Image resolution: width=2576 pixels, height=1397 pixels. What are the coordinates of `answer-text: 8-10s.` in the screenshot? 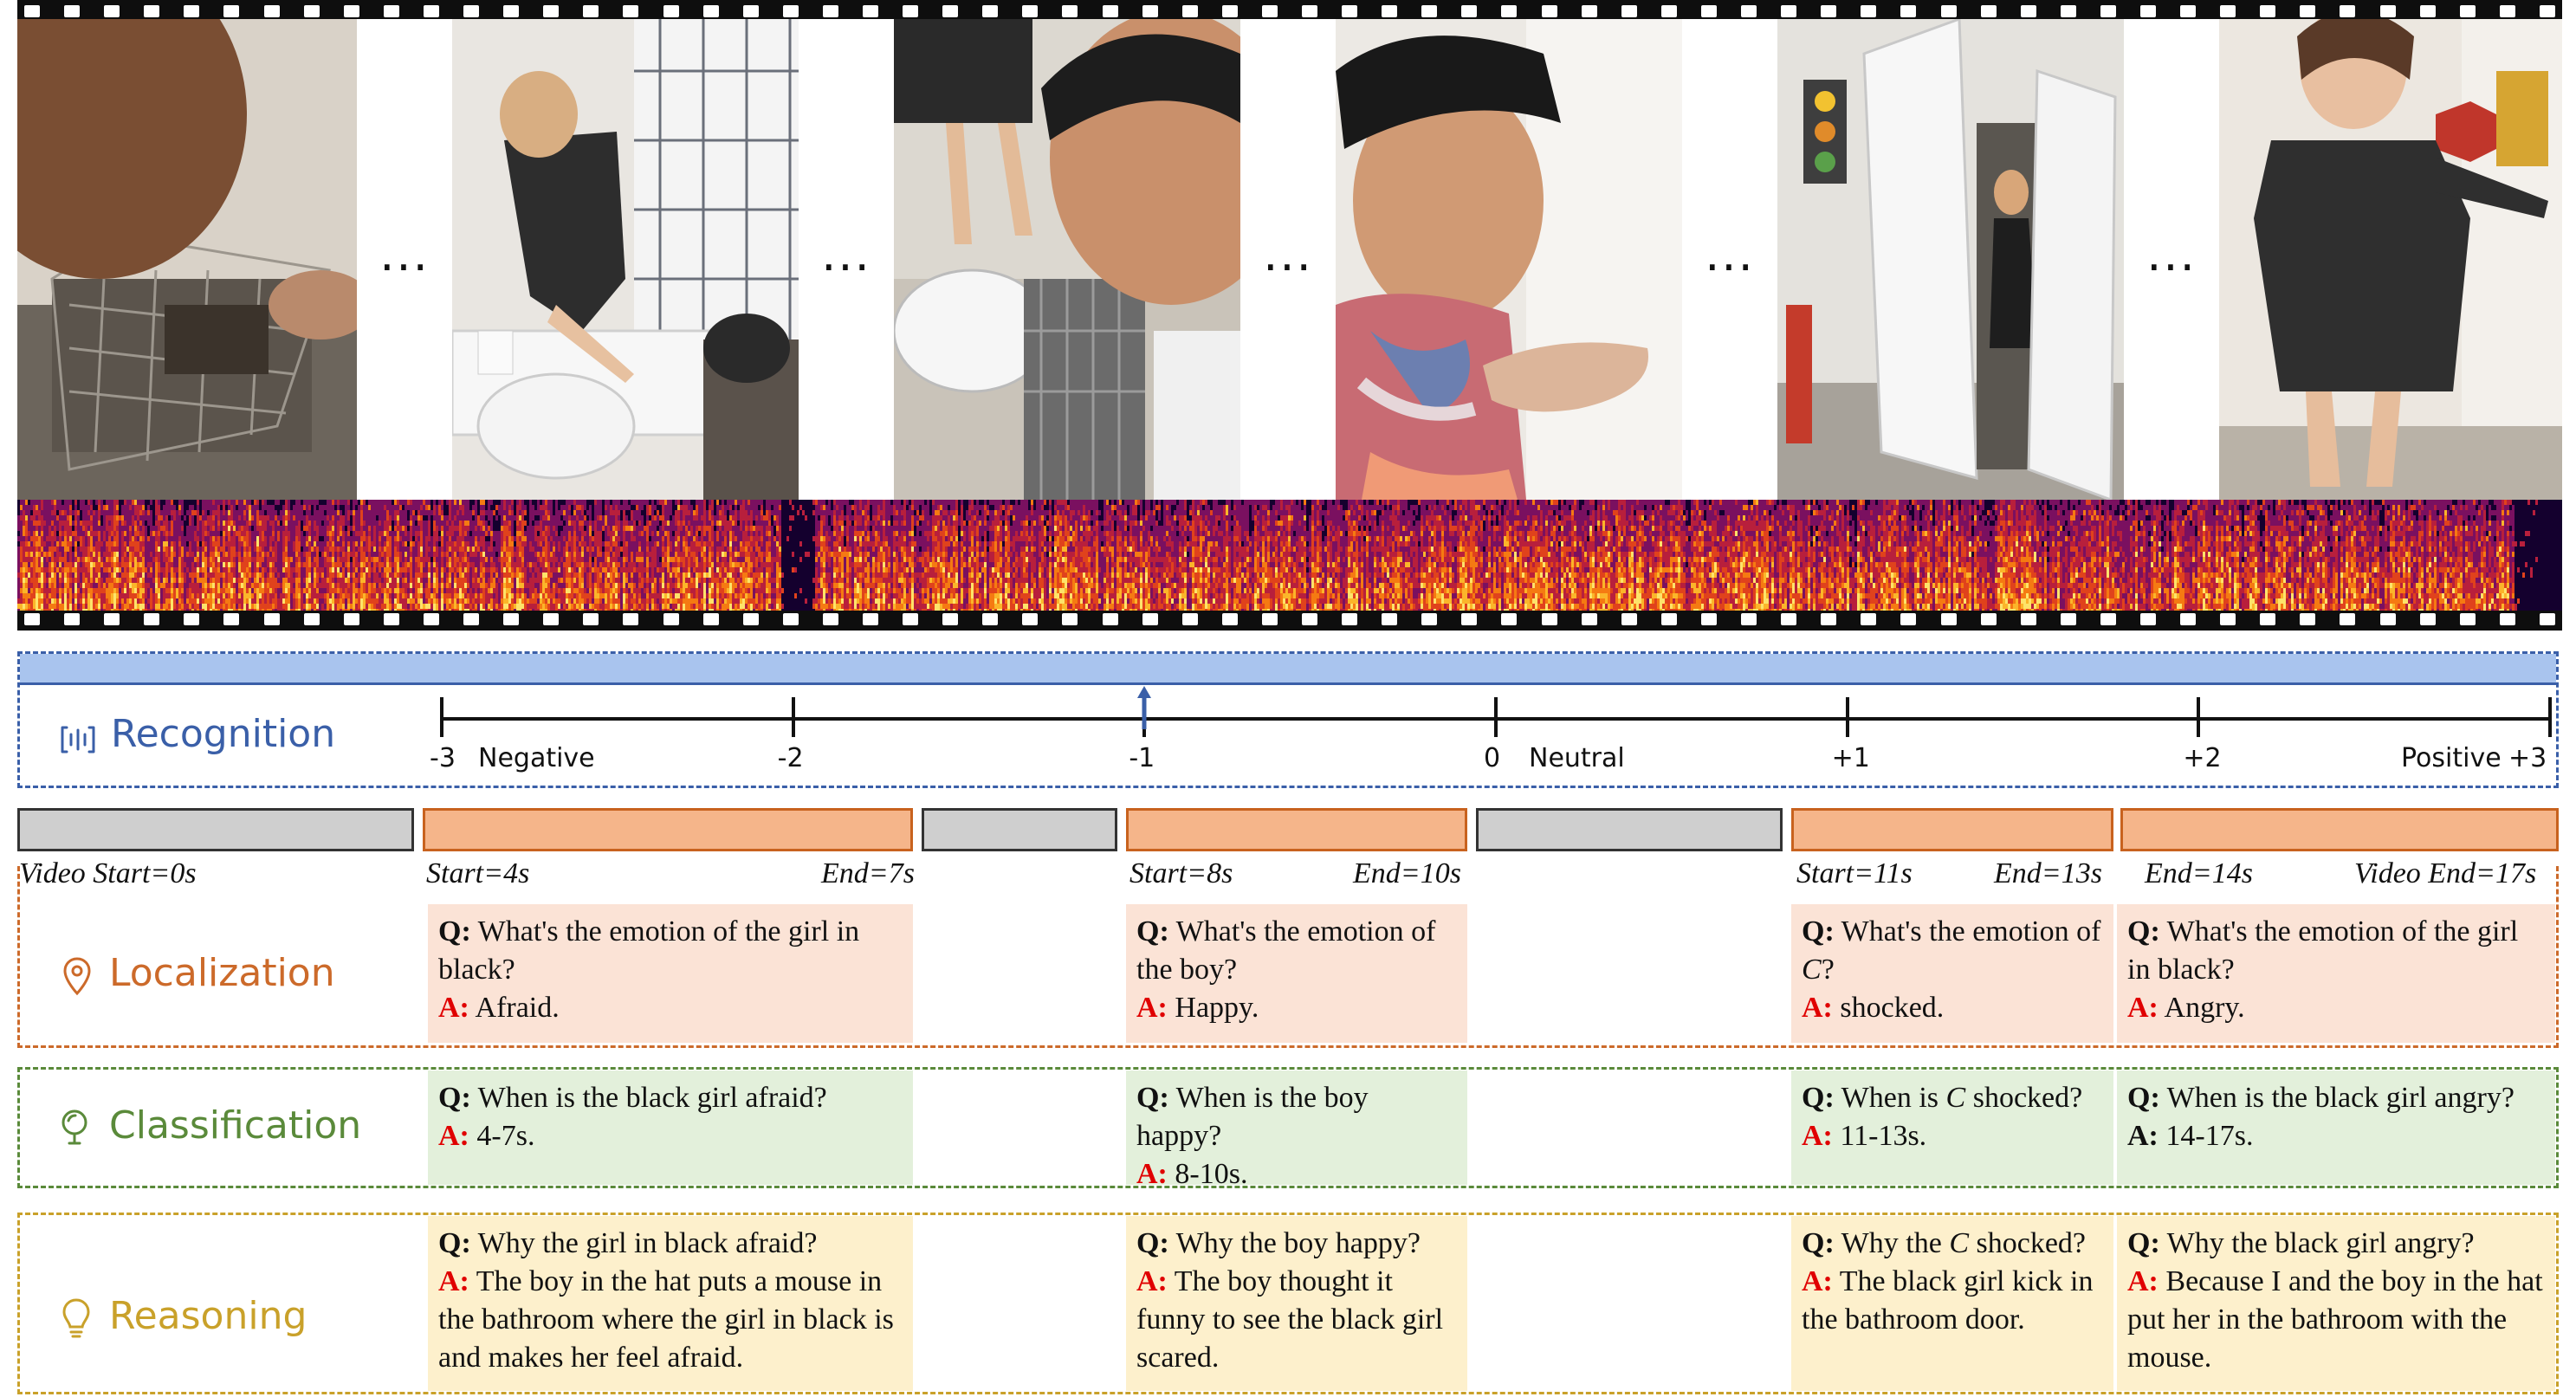 It's located at (1211, 1174).